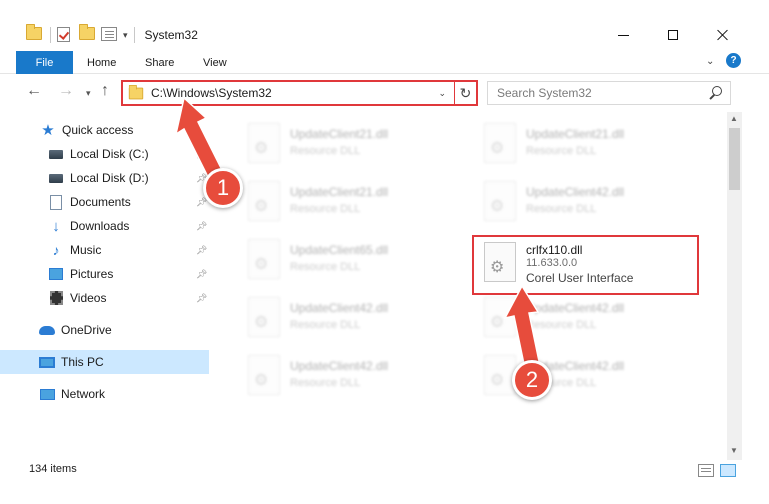  I want to click on arrow-2-icon, so click(522, 327).